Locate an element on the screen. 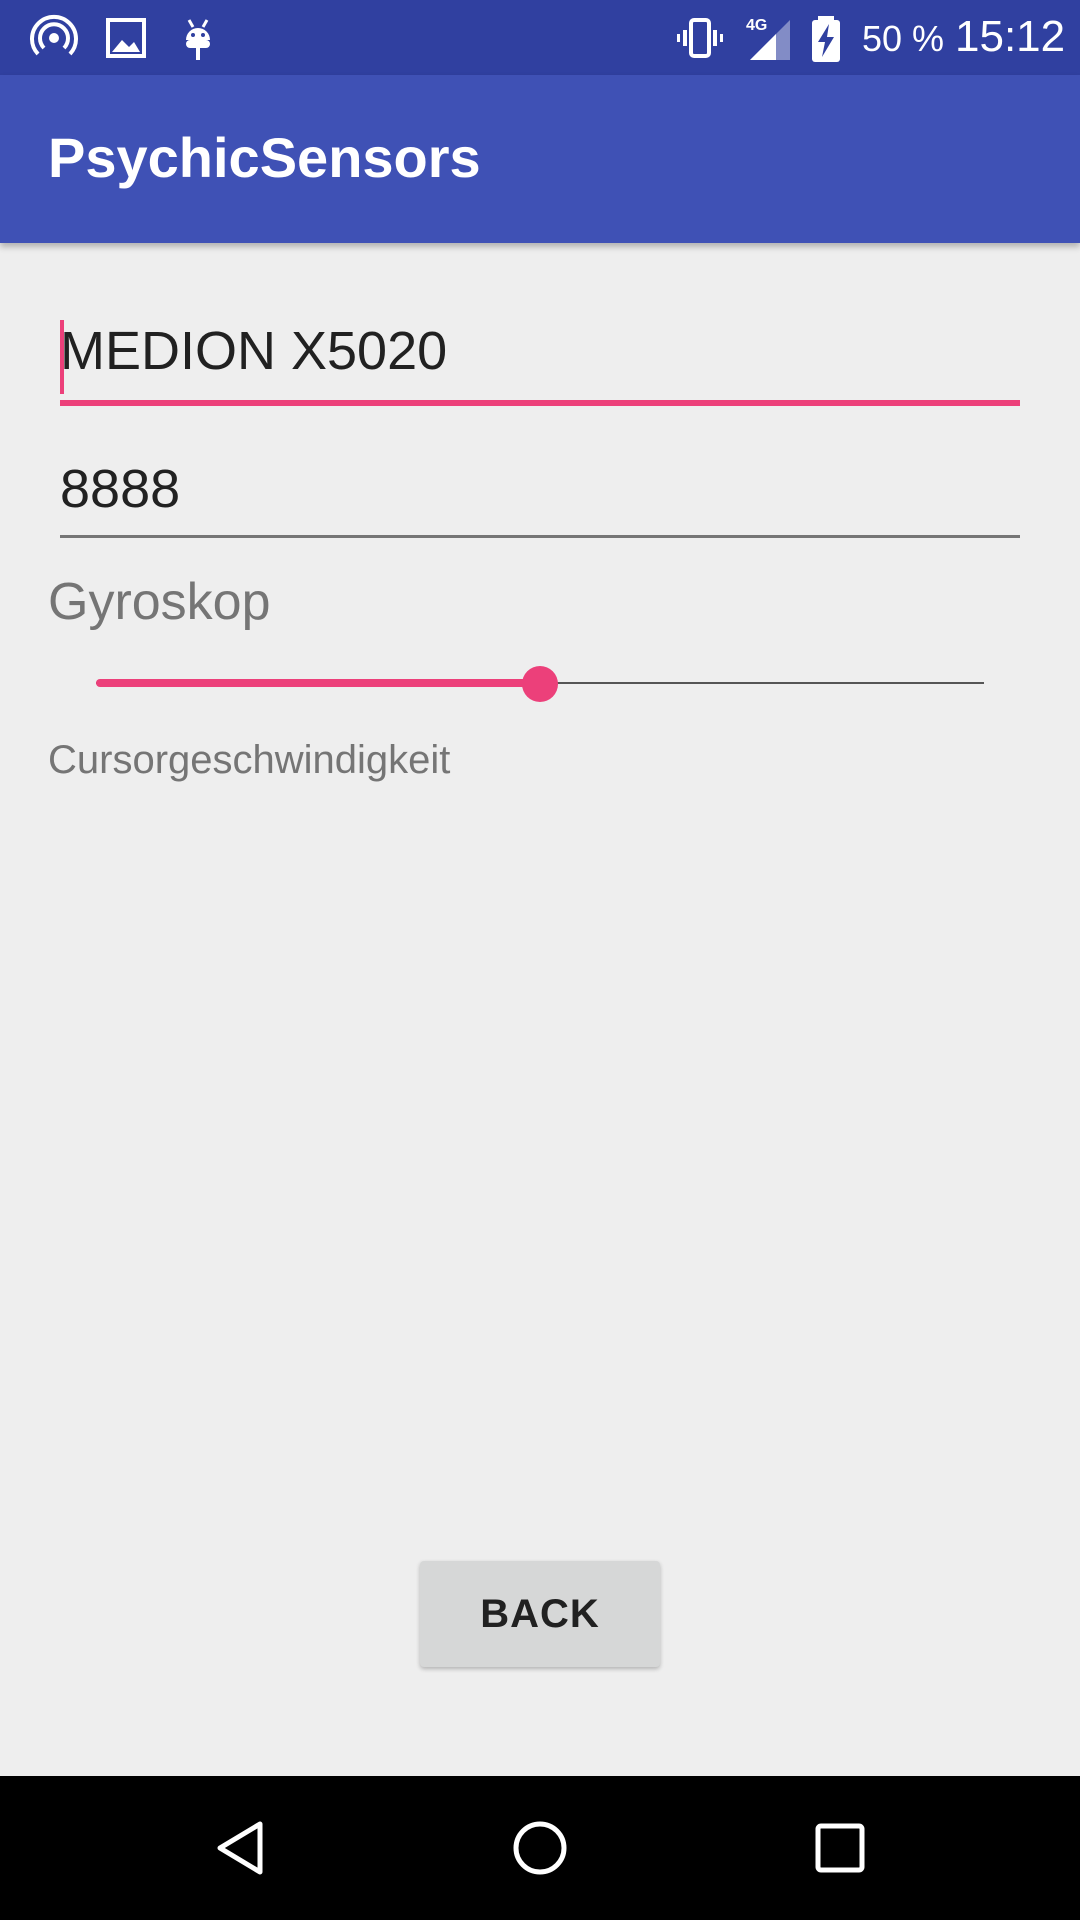 The width and height of the screenshot is (1080, 1920). slider-thumb is located at coordinates (540, 684).